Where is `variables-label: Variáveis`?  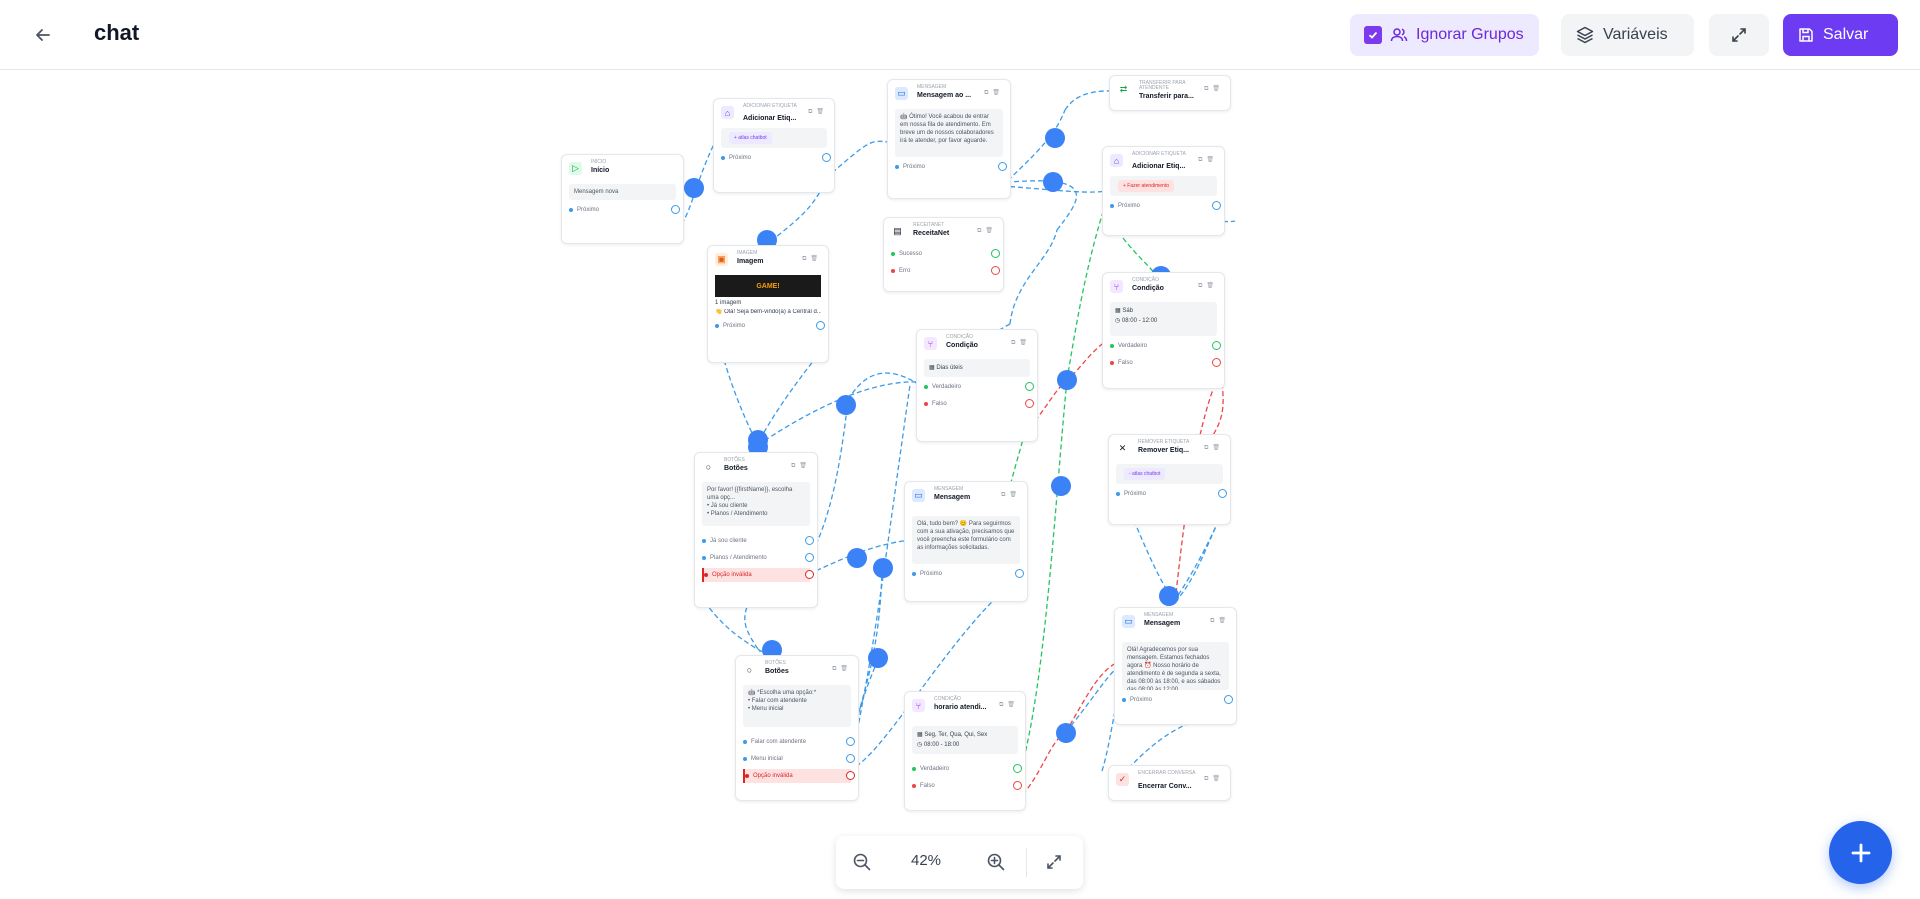 variables-label: Variáveis is located at coordinates (1635, 34).